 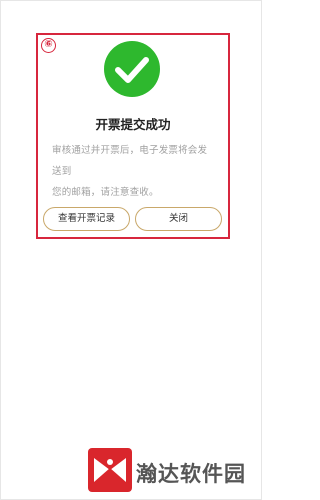 I want to click on dialog-message: 审核通过并开票后，电子发票将会发送到 您的邮箱，请注意查收。, so click(x=134, y=171).